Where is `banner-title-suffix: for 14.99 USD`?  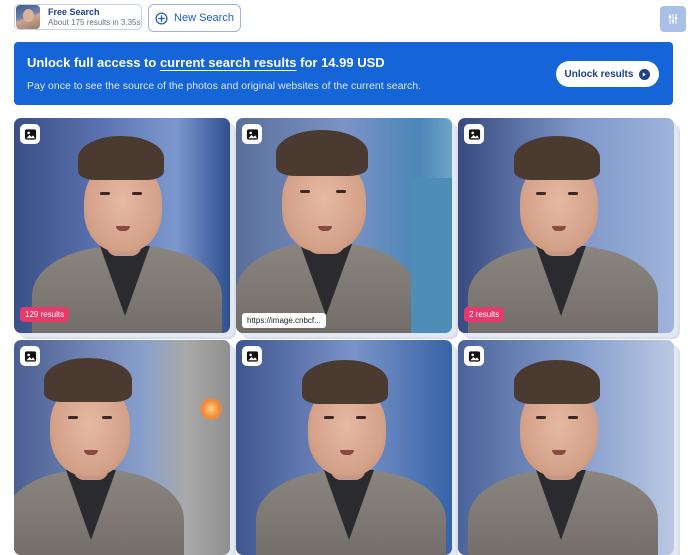
banner-title-suffix: for 14.99 USD is located at coordinates (340, 62).